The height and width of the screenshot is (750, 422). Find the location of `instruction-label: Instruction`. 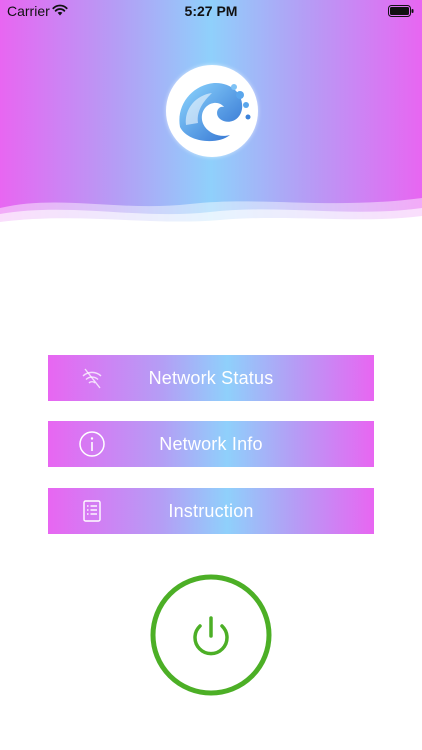

instruction-label: Instruction is located at coordinates (211, 511).